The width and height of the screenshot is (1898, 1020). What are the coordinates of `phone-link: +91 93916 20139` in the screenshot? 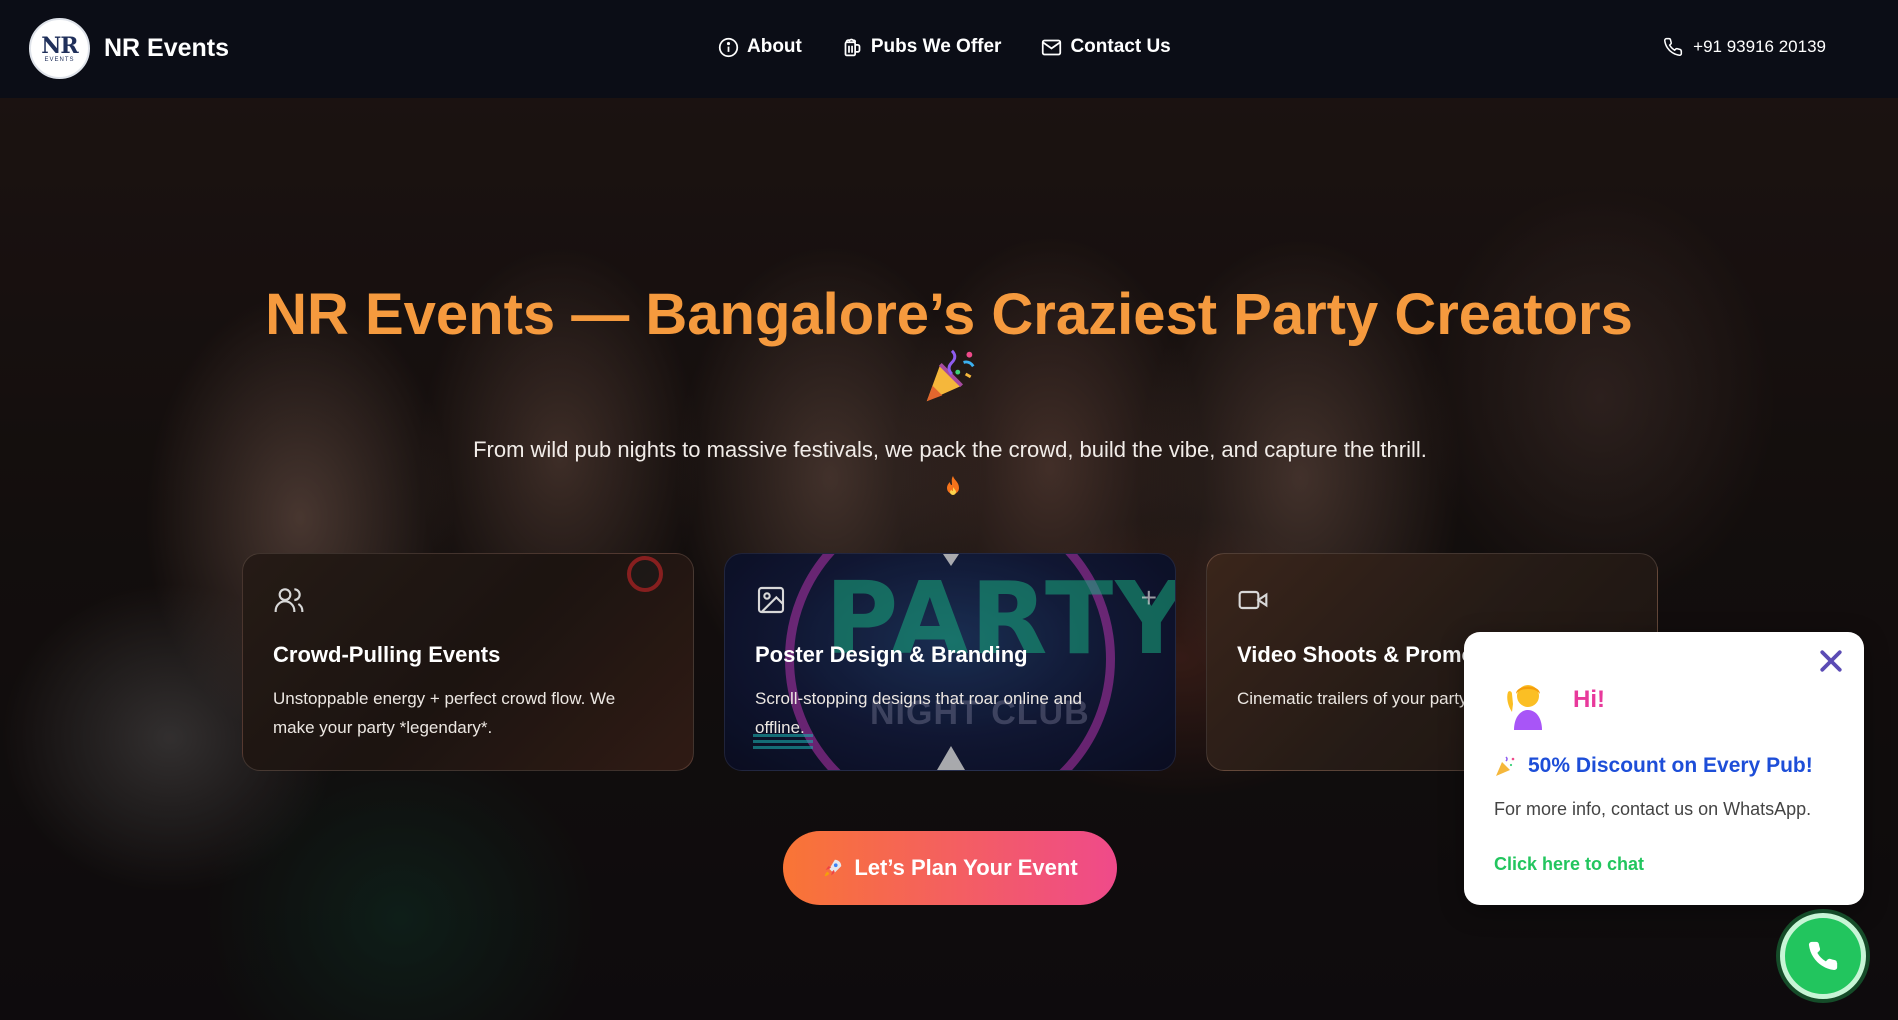 It's located at (1744, 47).